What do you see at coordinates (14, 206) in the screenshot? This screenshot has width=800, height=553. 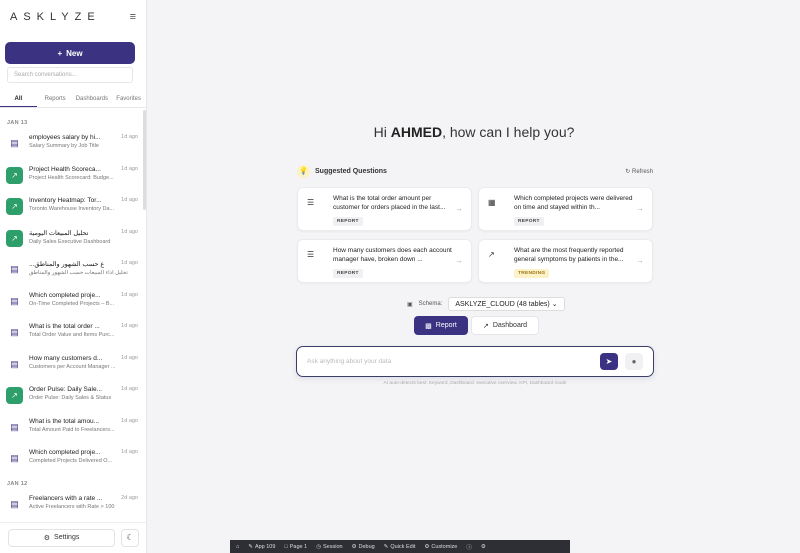 I see `chart-icon: ↗` at bounding box center [14, 206].